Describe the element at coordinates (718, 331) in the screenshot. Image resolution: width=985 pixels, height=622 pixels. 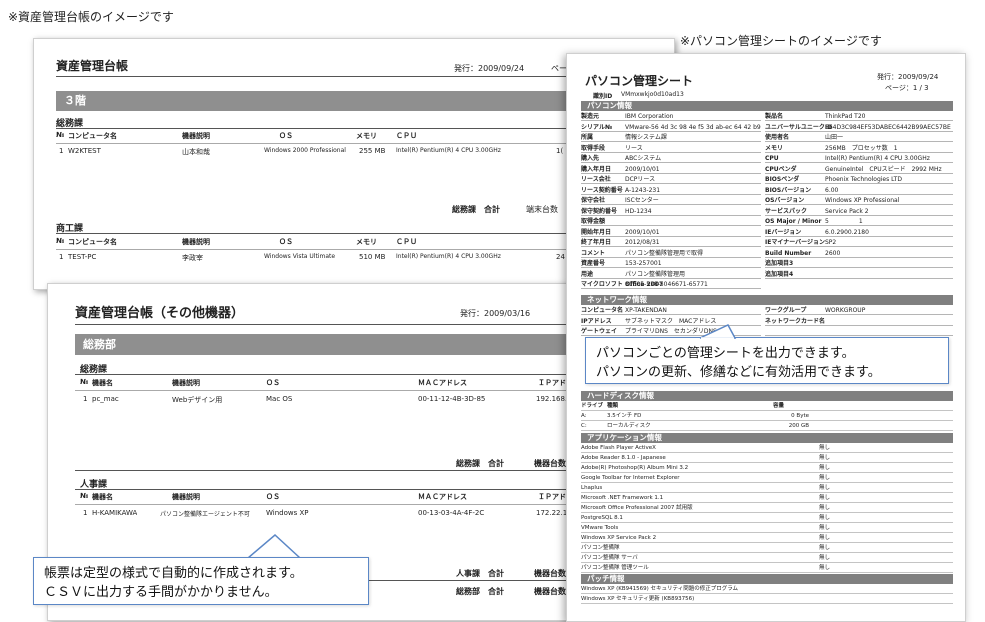
I see `pc-callout-pointer` at that location.